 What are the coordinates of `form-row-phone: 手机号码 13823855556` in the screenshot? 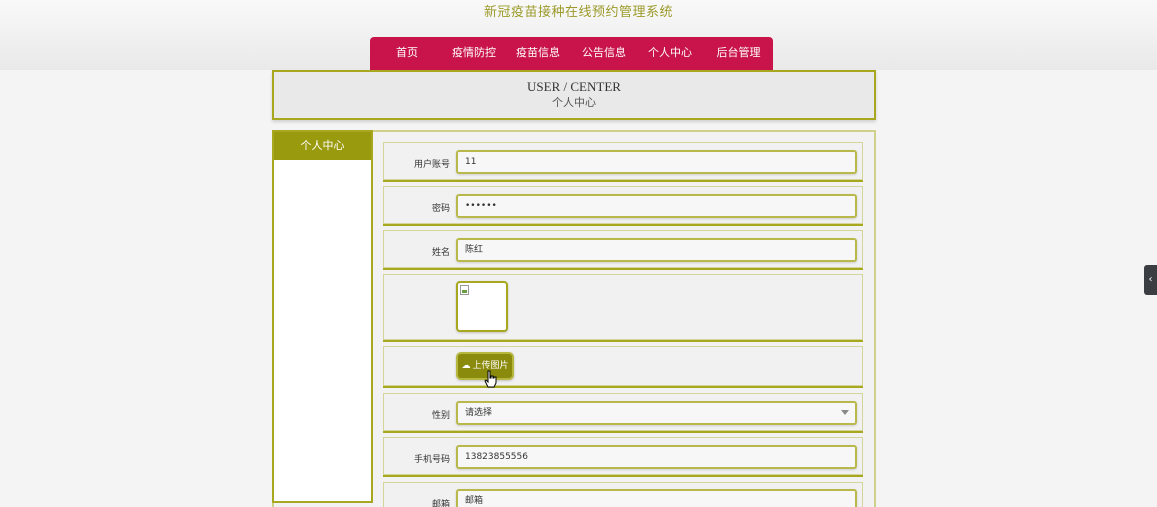 It's located at (623, 456).